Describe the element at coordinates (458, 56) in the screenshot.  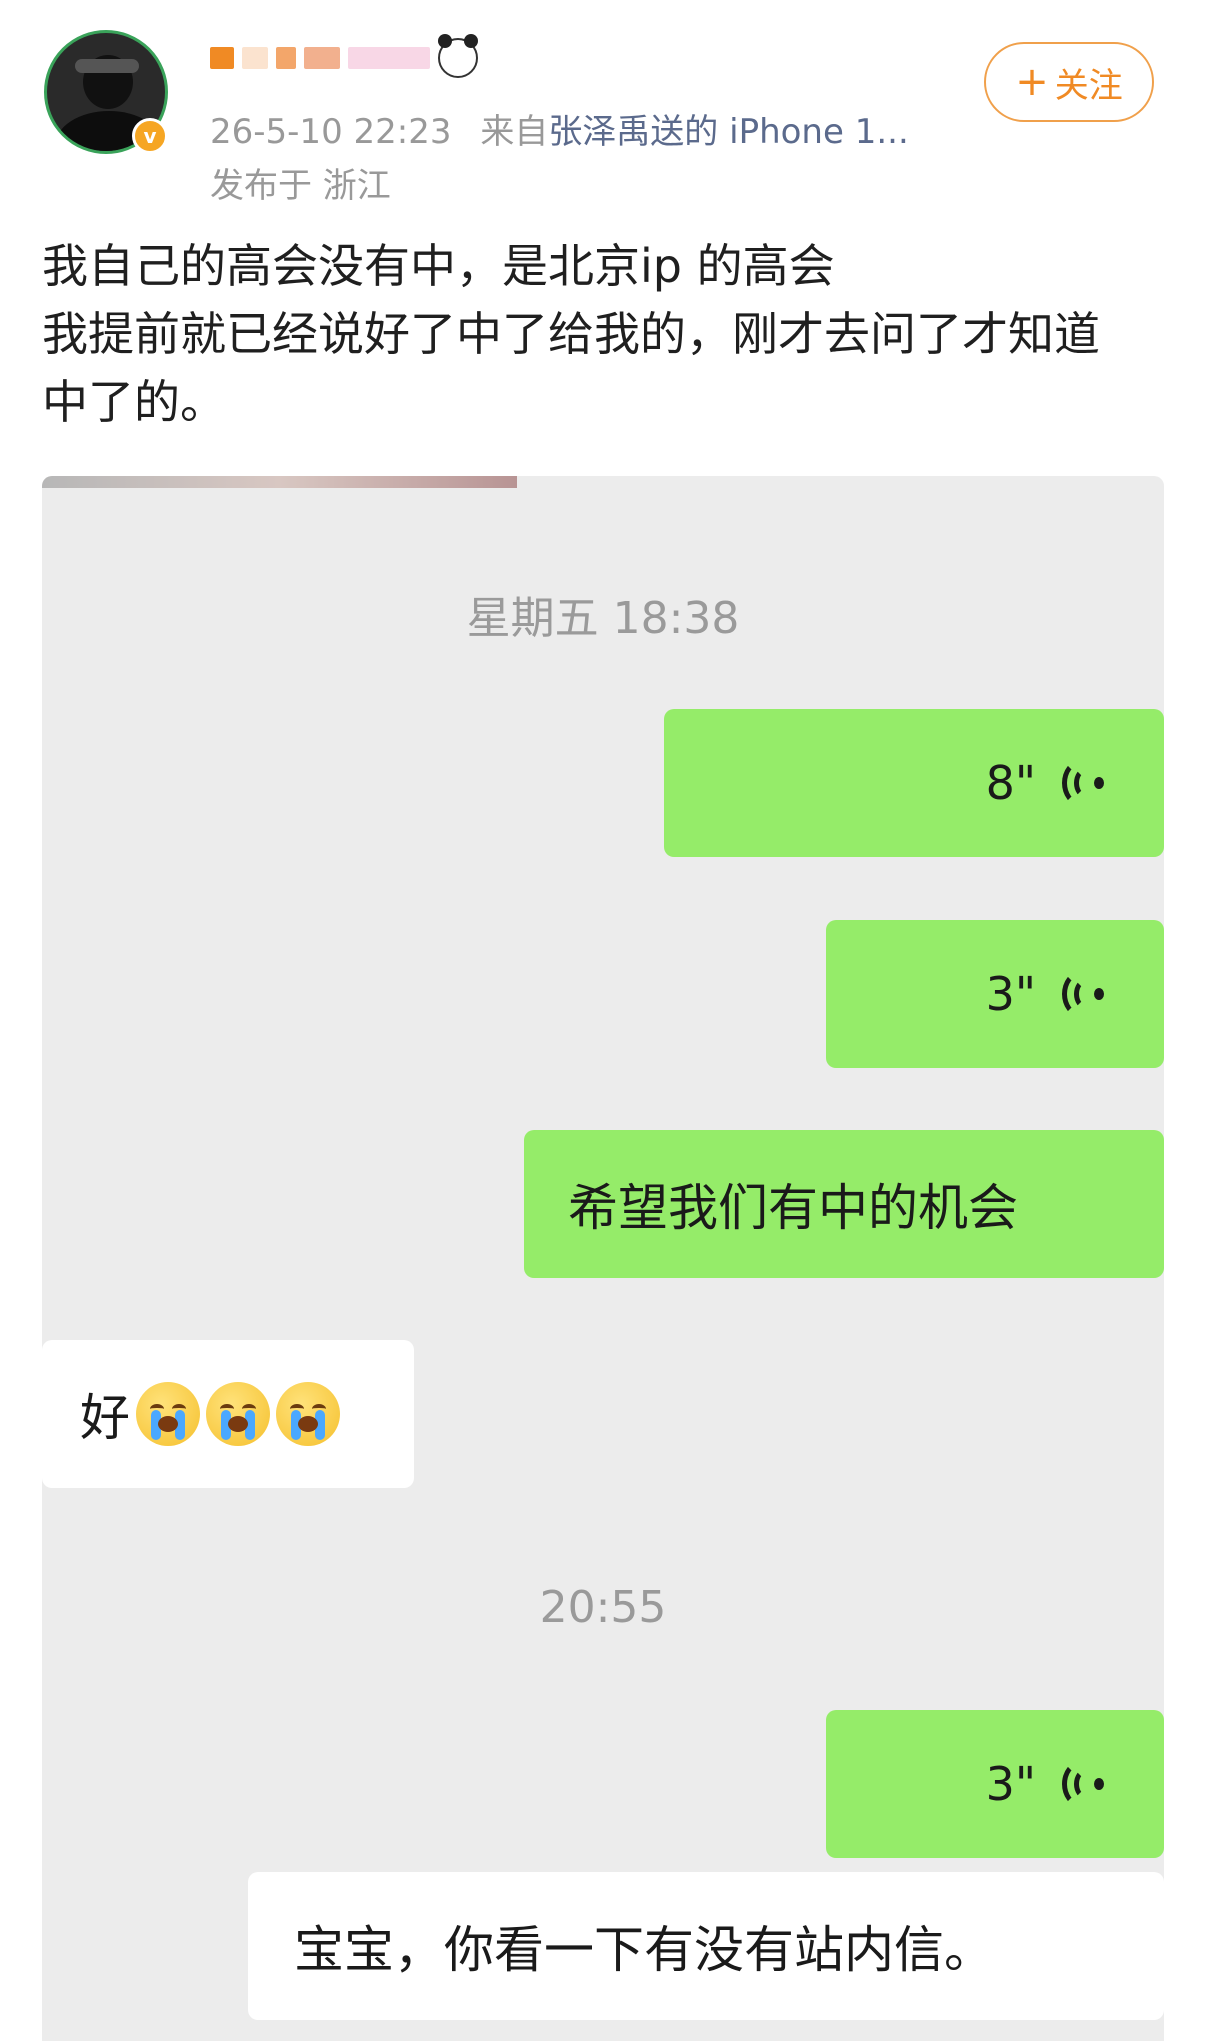
I see `panda-icon` at that location.